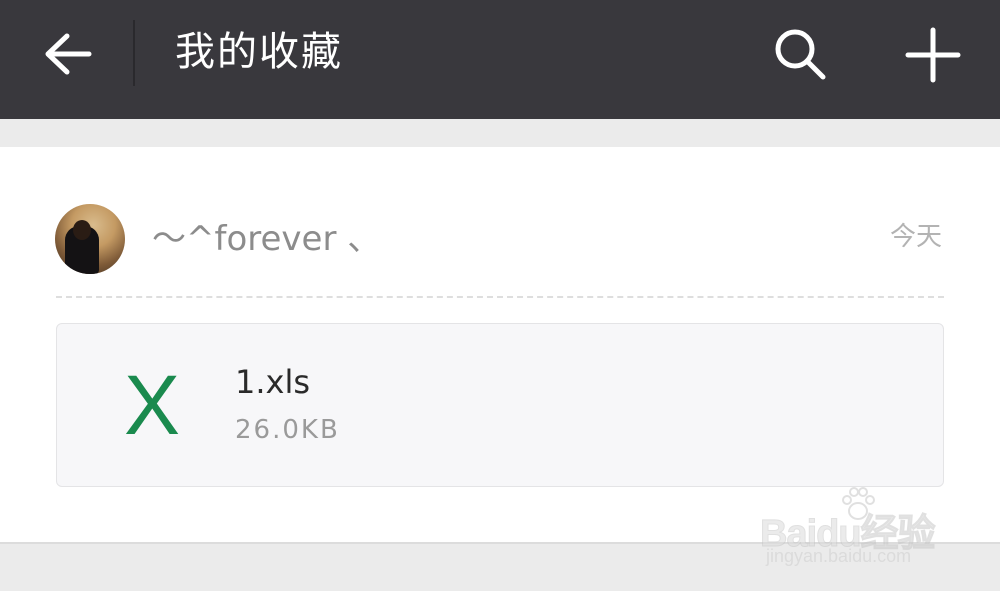 This screenshot has width=1000, height=591. I want to click on header-divider, so click(134, 53).